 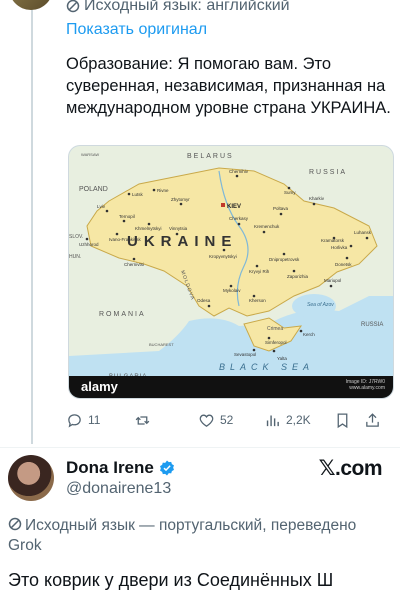 What do you see at coordinates (333, 240) in the screenshot?
I see `city-kramatorsk: Kramatorsk` at bounding box center [333, 240].